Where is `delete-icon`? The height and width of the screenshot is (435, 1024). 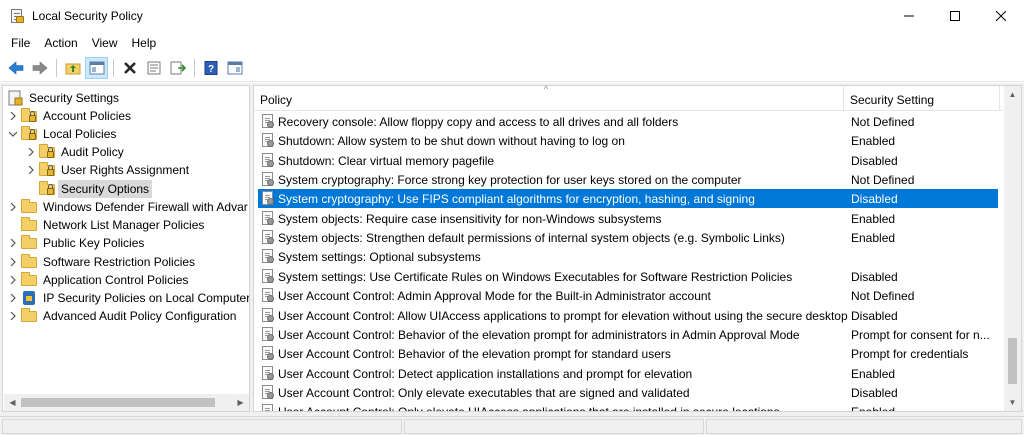
delete-icon is located at coordinates (129, 68).